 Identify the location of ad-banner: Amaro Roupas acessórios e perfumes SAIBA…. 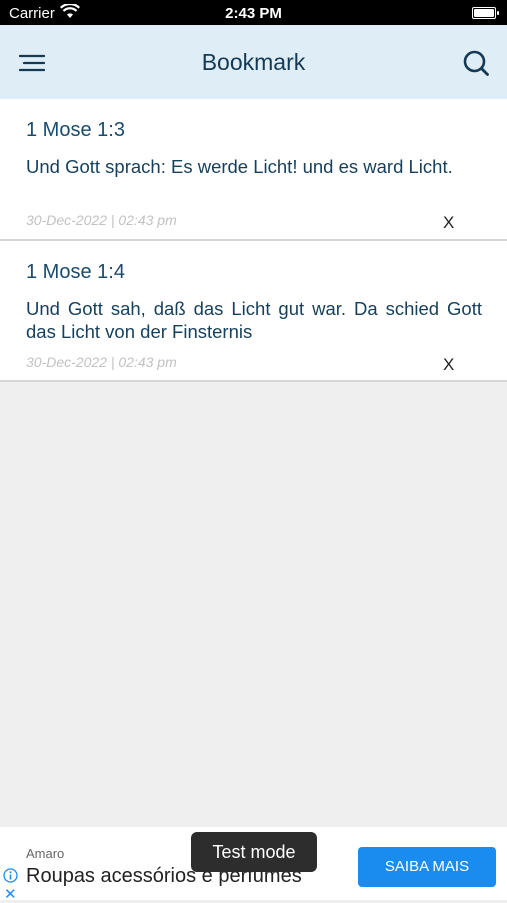
(253, 864).